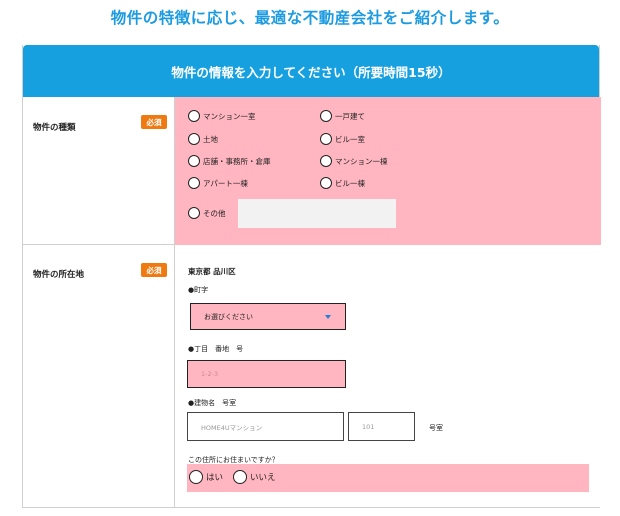  I want to click on radio-live-no: いいえ, so click(254, 477).